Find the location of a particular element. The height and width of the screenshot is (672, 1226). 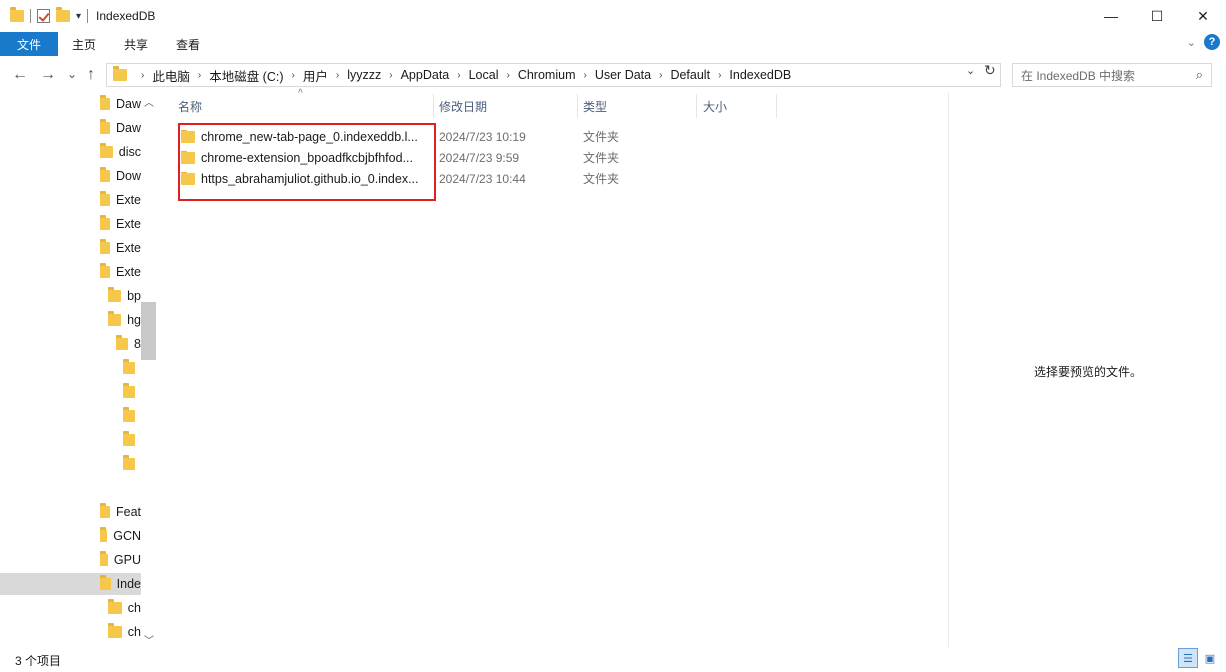

close-button: ✕ is located at coordinates (1203, 16).